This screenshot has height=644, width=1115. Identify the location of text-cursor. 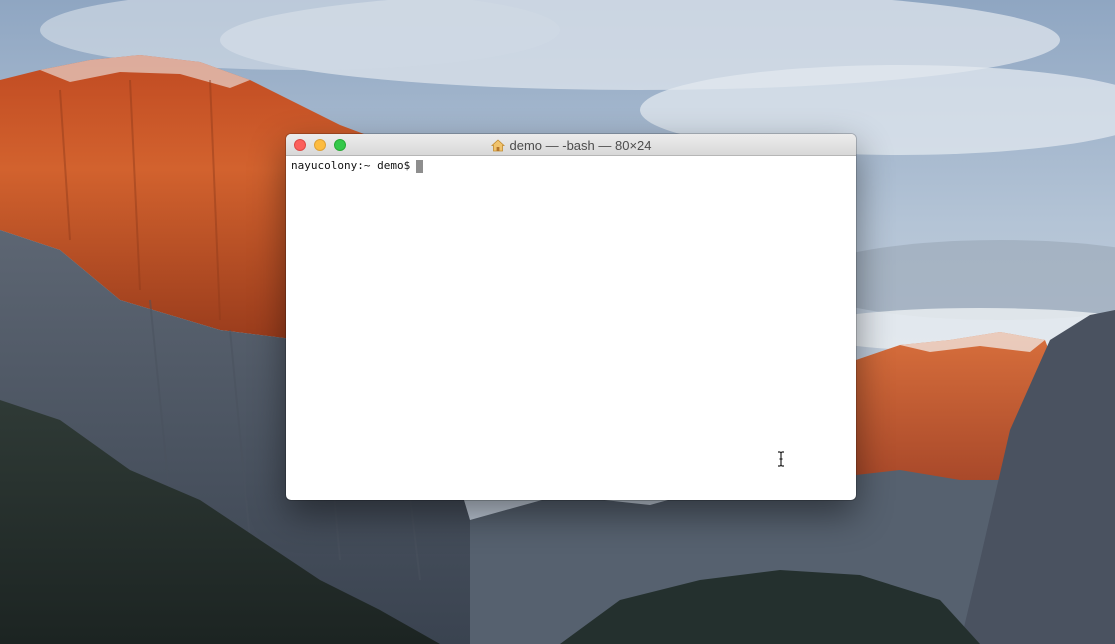
(420, 166).